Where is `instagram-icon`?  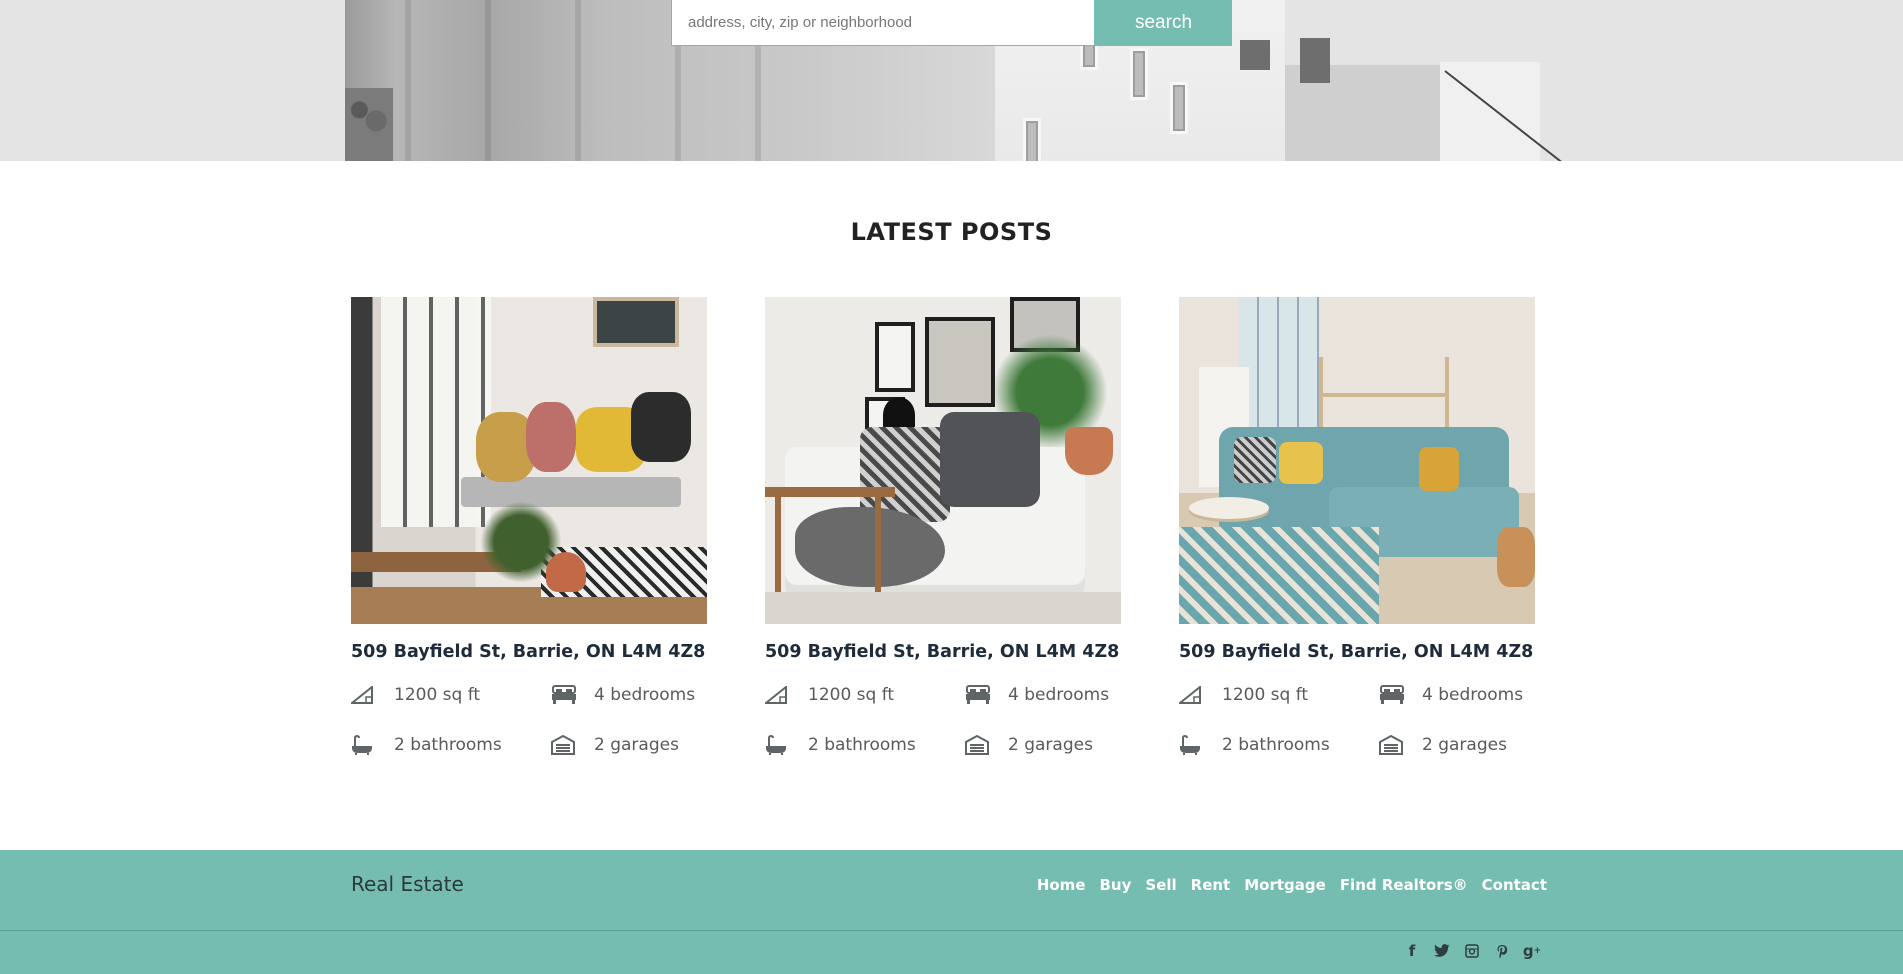
instagram-icon is located at coordinates (1472, 951).